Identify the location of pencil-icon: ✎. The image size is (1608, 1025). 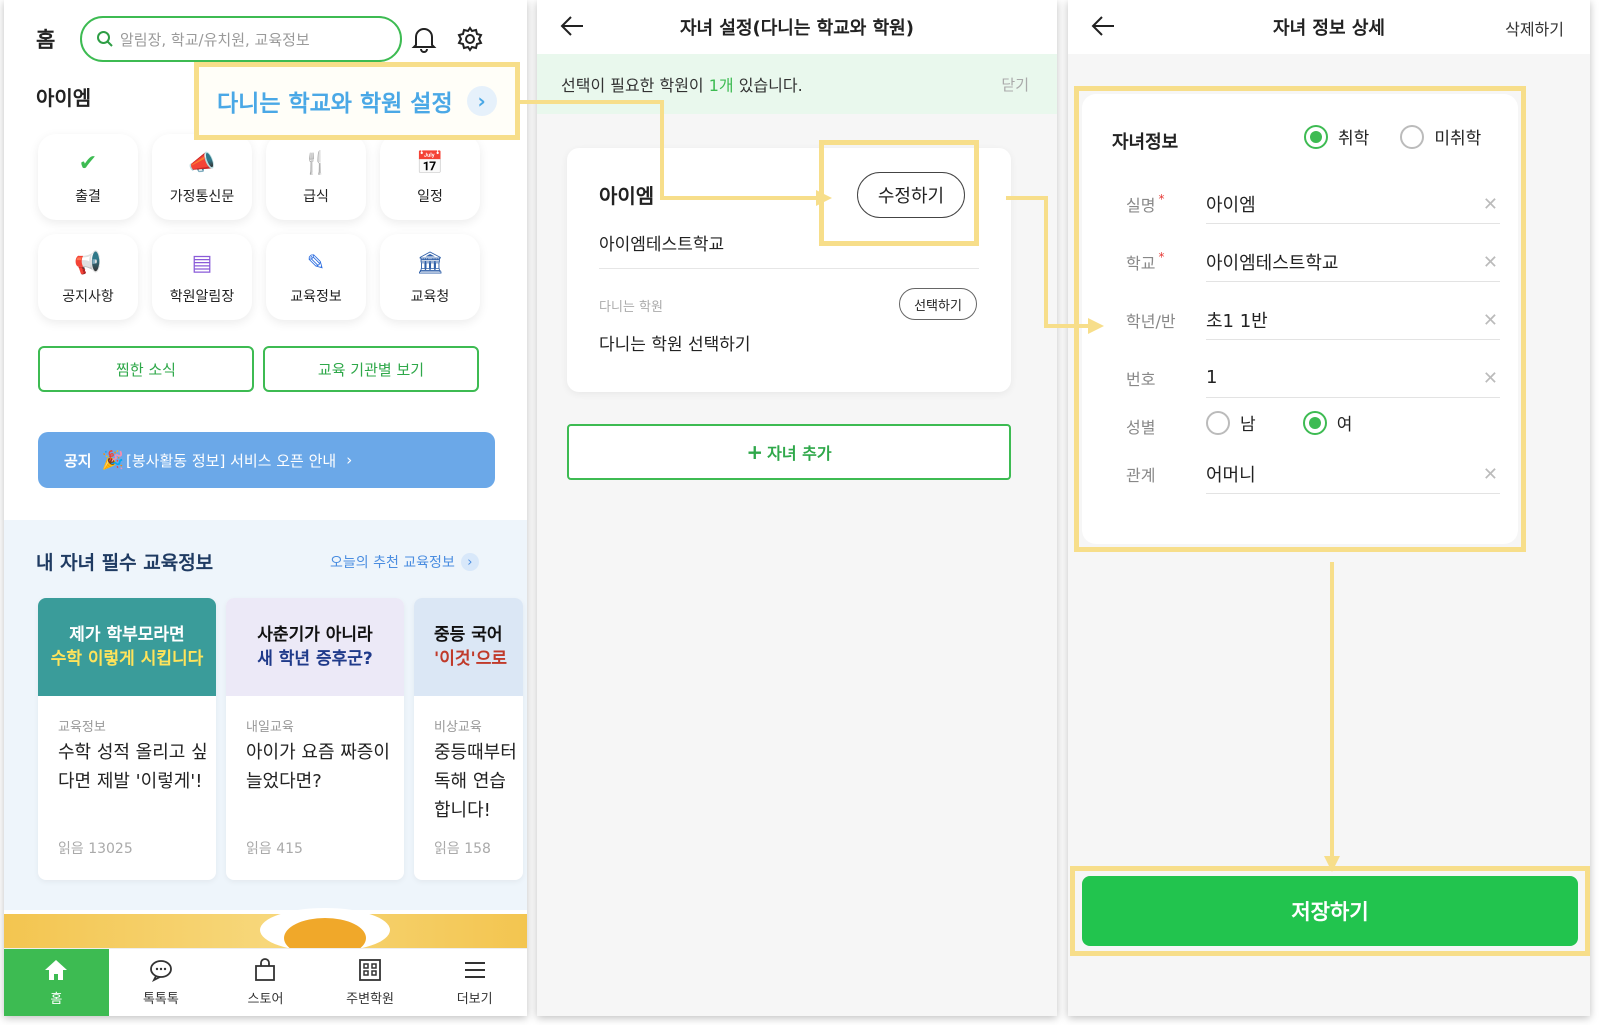
(316, 263).